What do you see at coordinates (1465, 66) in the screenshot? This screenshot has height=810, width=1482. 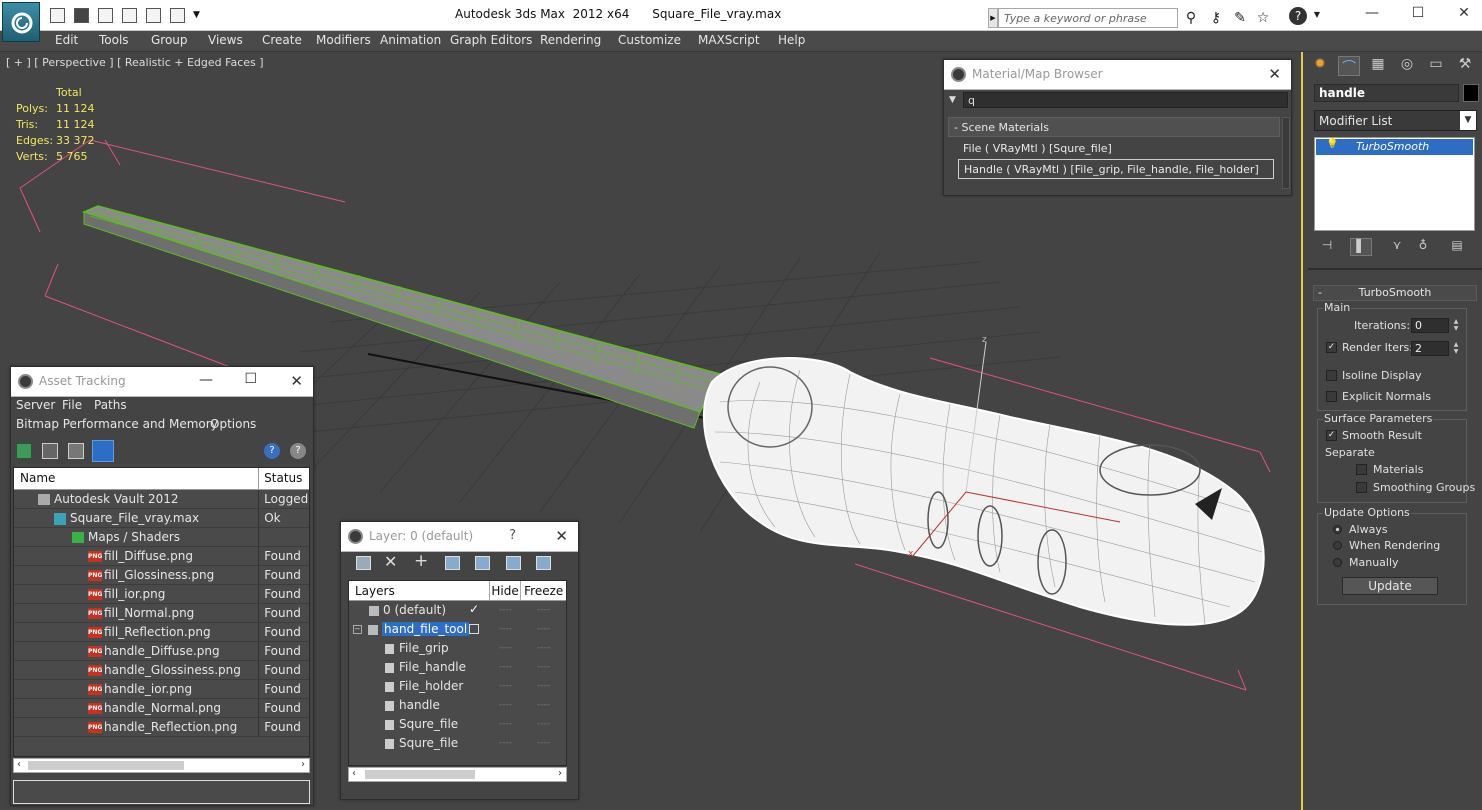 I see `utilities-tab-icon: ⚒` at bounding box center [1465, 66].